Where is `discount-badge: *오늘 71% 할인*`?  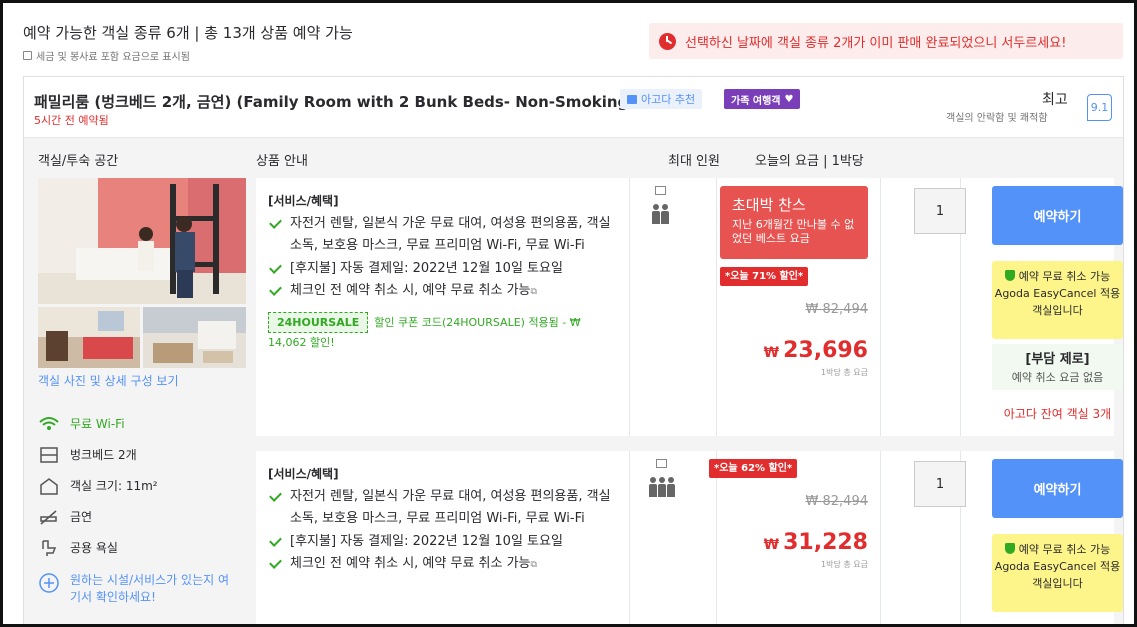 discount-badge: *오늘 71% 할인* is located at coordinates (764, 276).